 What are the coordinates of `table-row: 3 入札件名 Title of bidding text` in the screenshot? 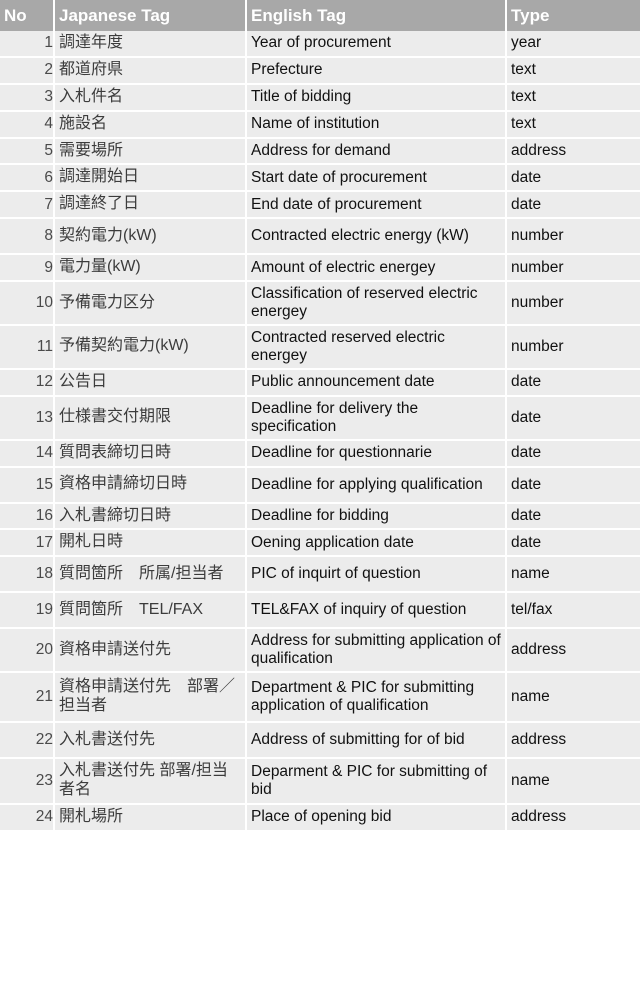 It's located at (320, 97).